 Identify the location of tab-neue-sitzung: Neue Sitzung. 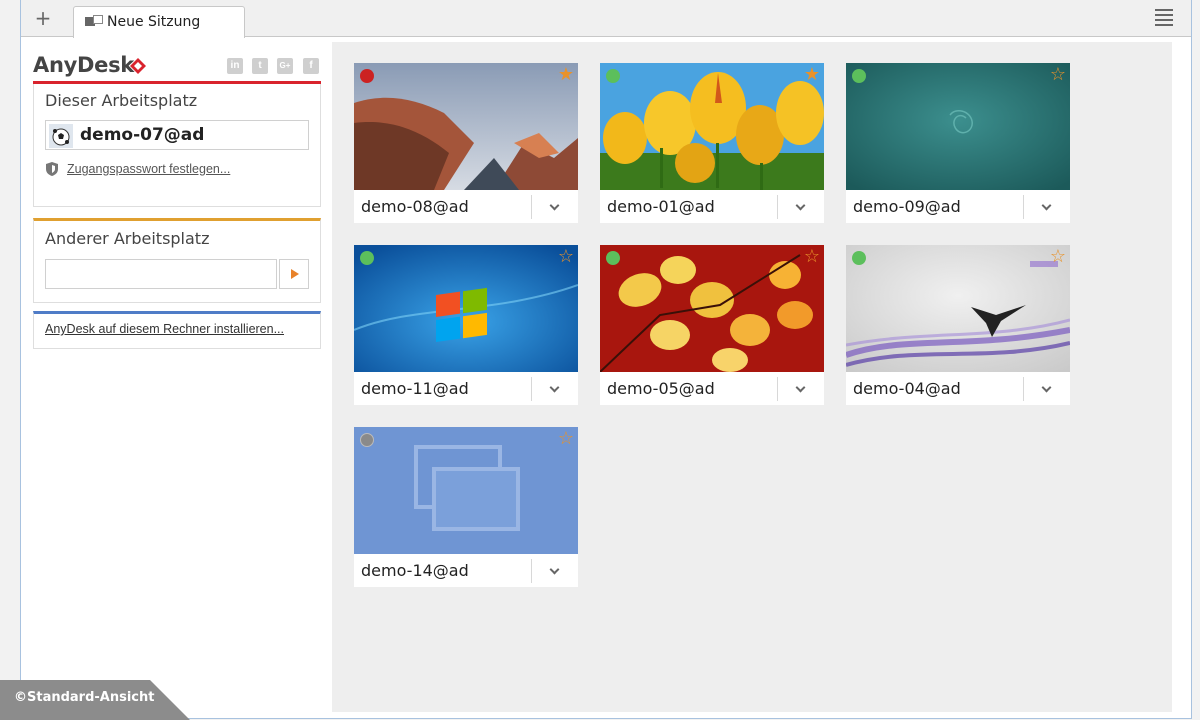
(159, 22).